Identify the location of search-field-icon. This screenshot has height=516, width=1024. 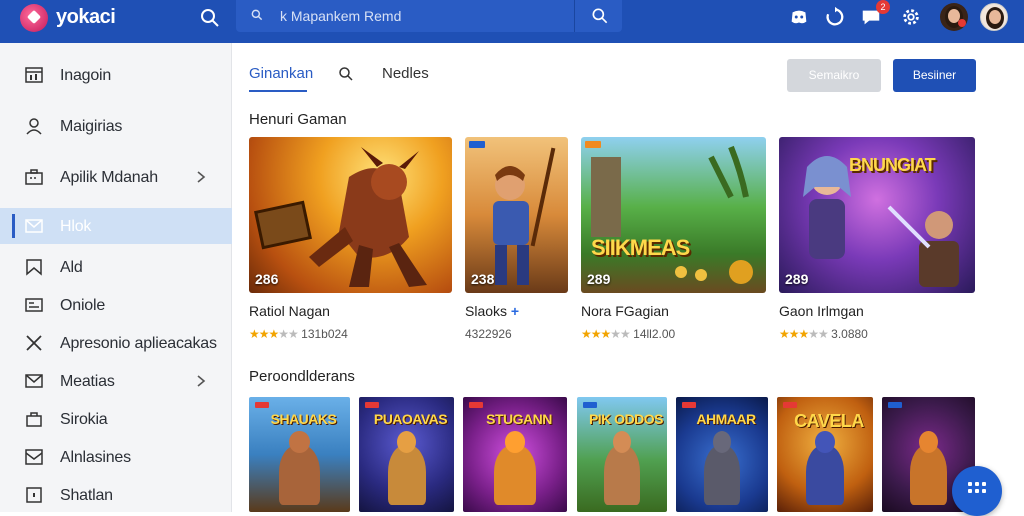
(257, 15).